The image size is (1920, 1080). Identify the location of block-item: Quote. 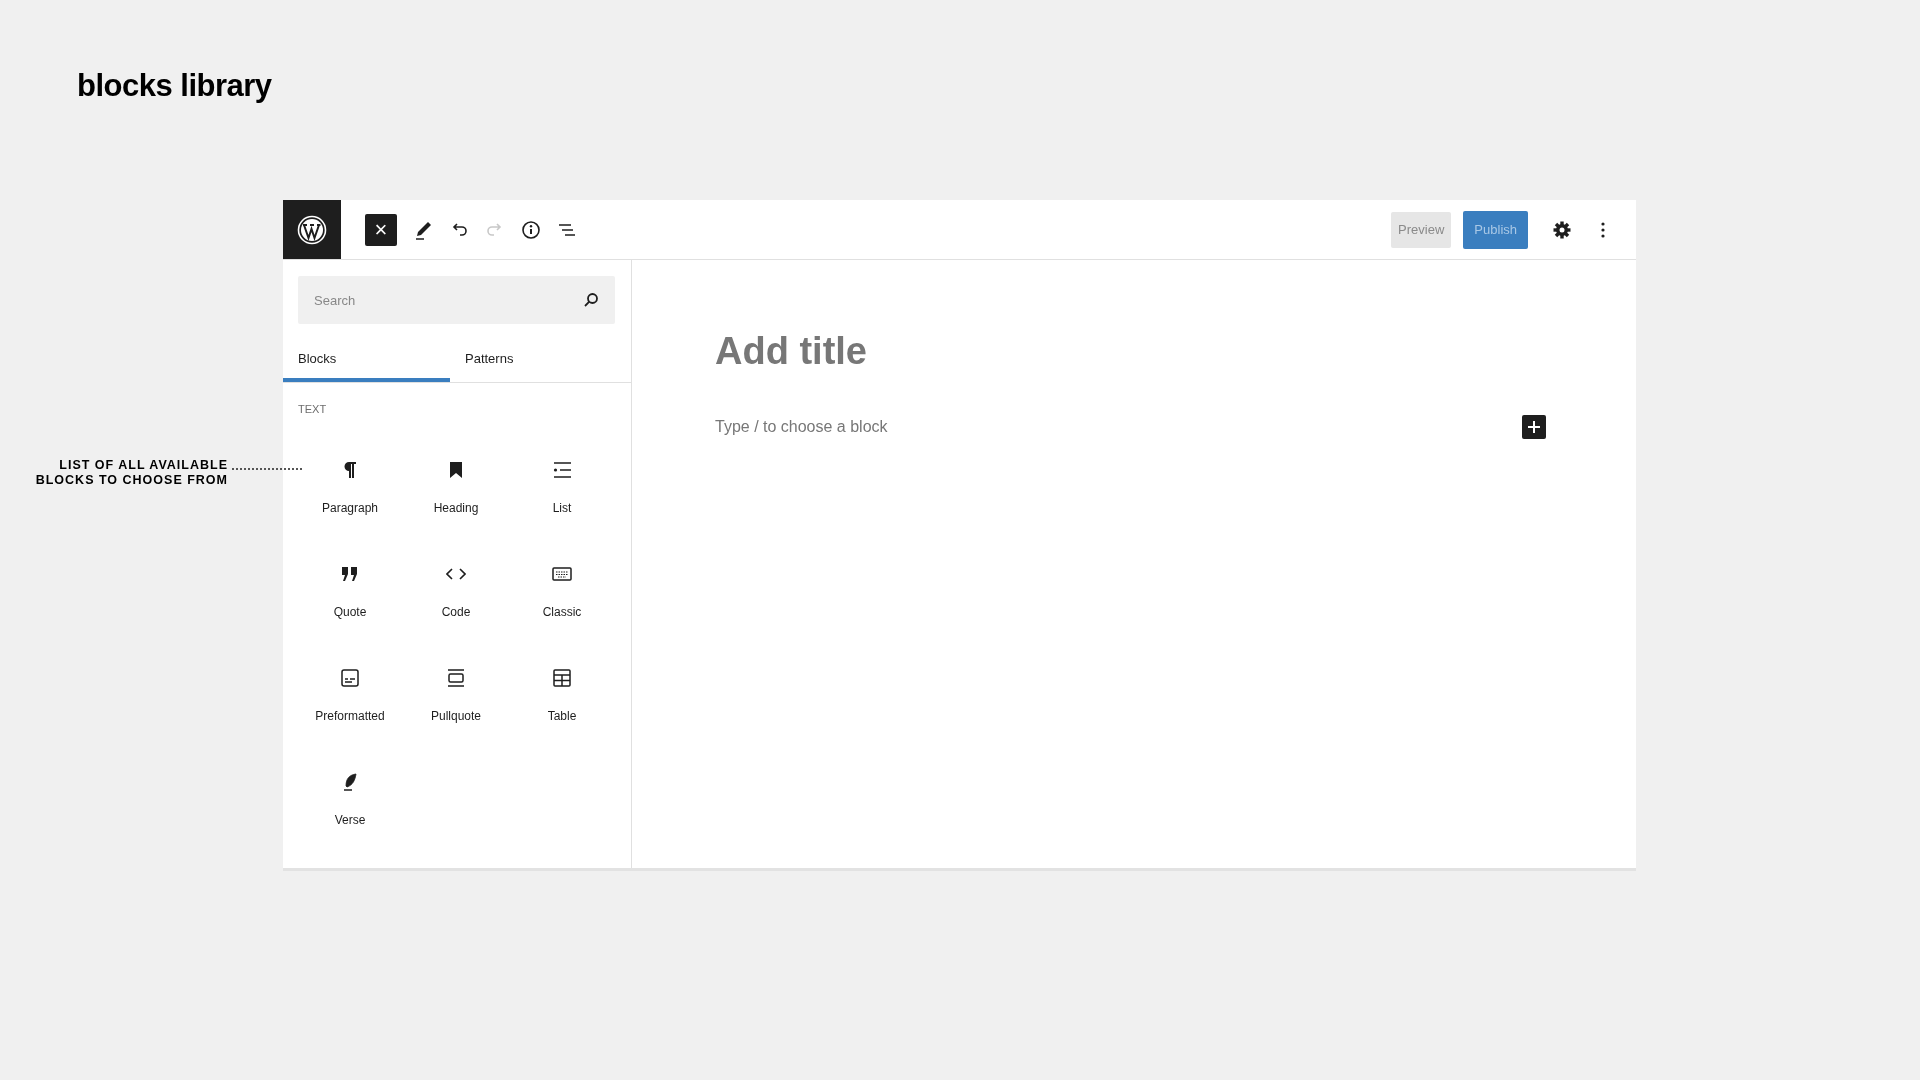
(350, 591).